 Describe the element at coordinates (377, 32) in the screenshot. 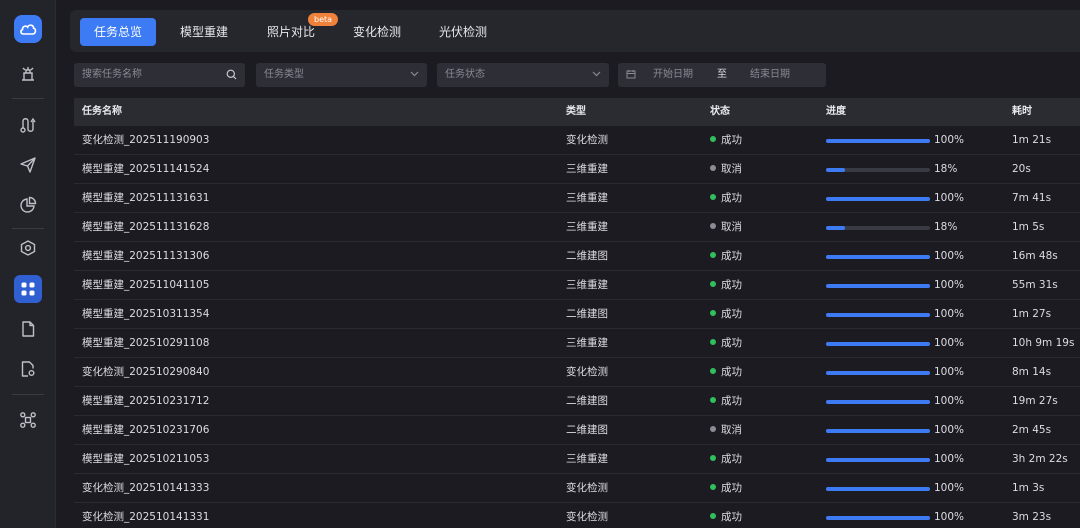

I see `tab-change-detection: 变化检测` at that location.